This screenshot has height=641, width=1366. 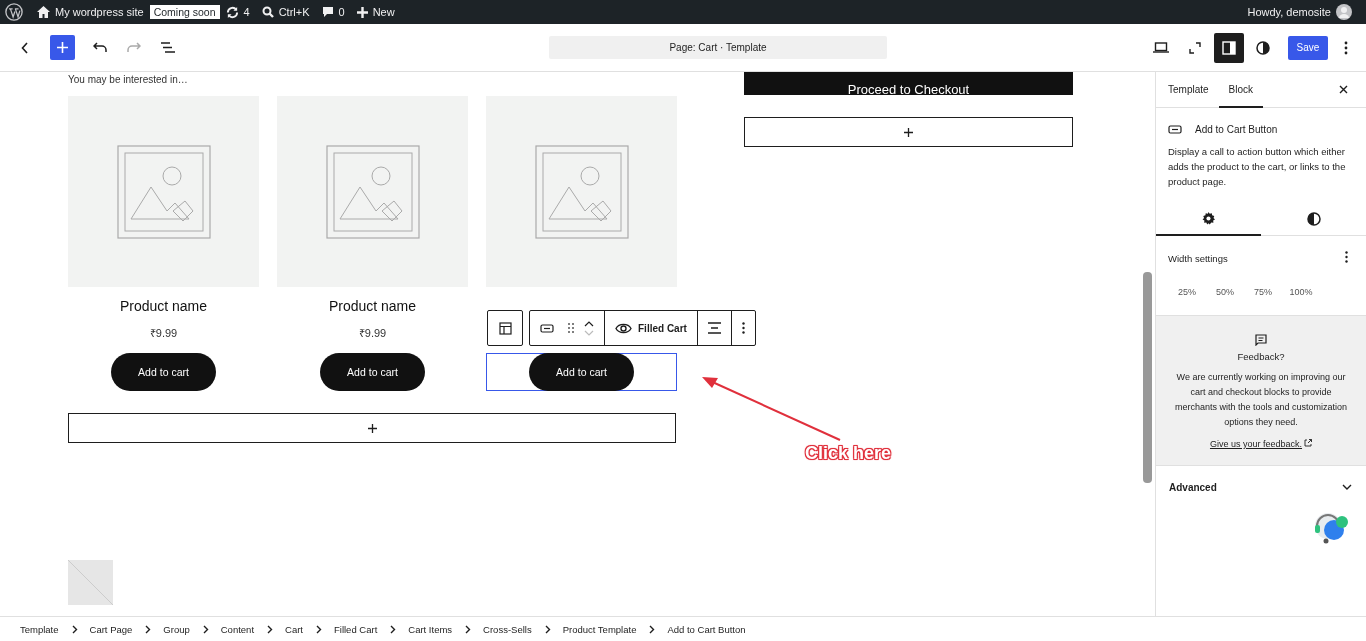 I want to click on panel-title: Width settings, so click(x=1198, y=258).